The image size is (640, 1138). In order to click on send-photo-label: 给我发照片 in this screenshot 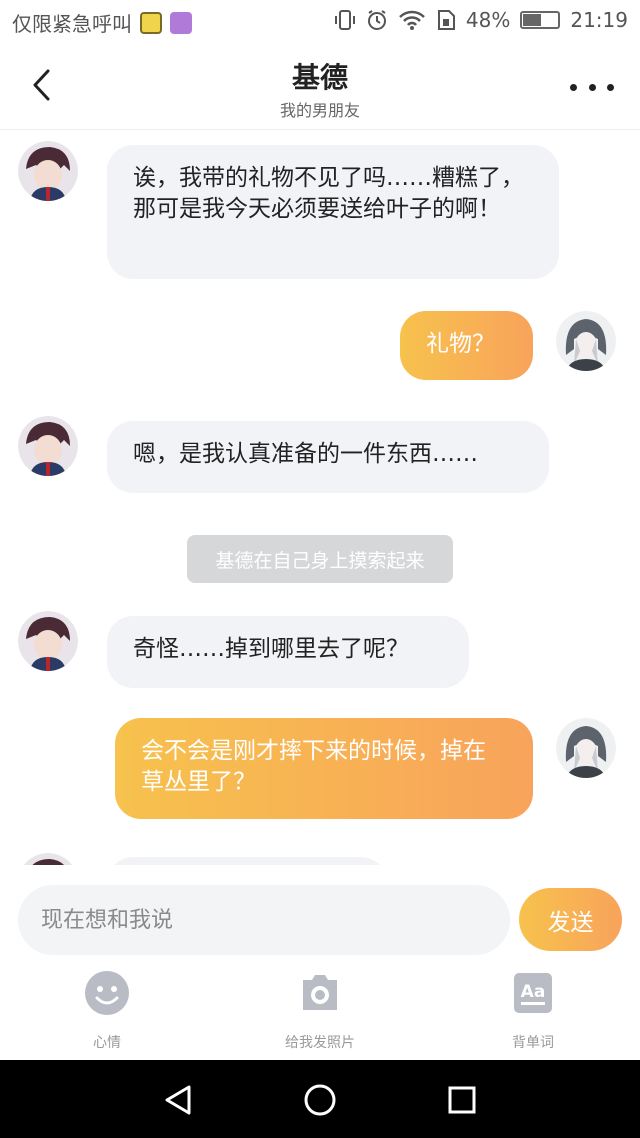, I will do `click(320, 1043)`.